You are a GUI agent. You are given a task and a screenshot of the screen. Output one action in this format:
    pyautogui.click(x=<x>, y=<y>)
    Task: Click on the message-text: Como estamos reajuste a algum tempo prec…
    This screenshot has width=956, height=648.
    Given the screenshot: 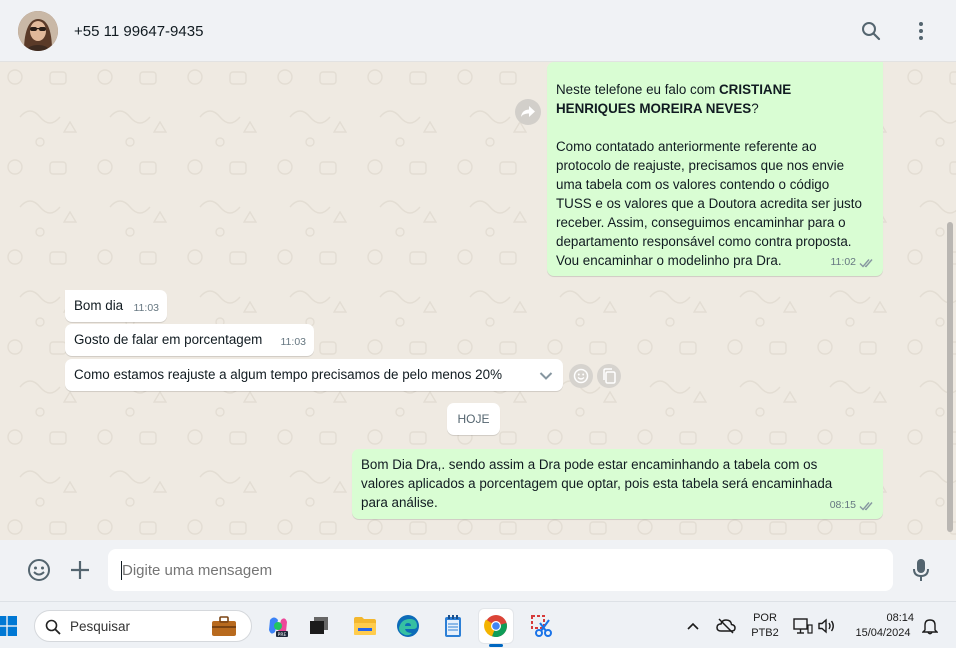 What is the action you would take?
    pyautogui.click(x=288, y=374)
    